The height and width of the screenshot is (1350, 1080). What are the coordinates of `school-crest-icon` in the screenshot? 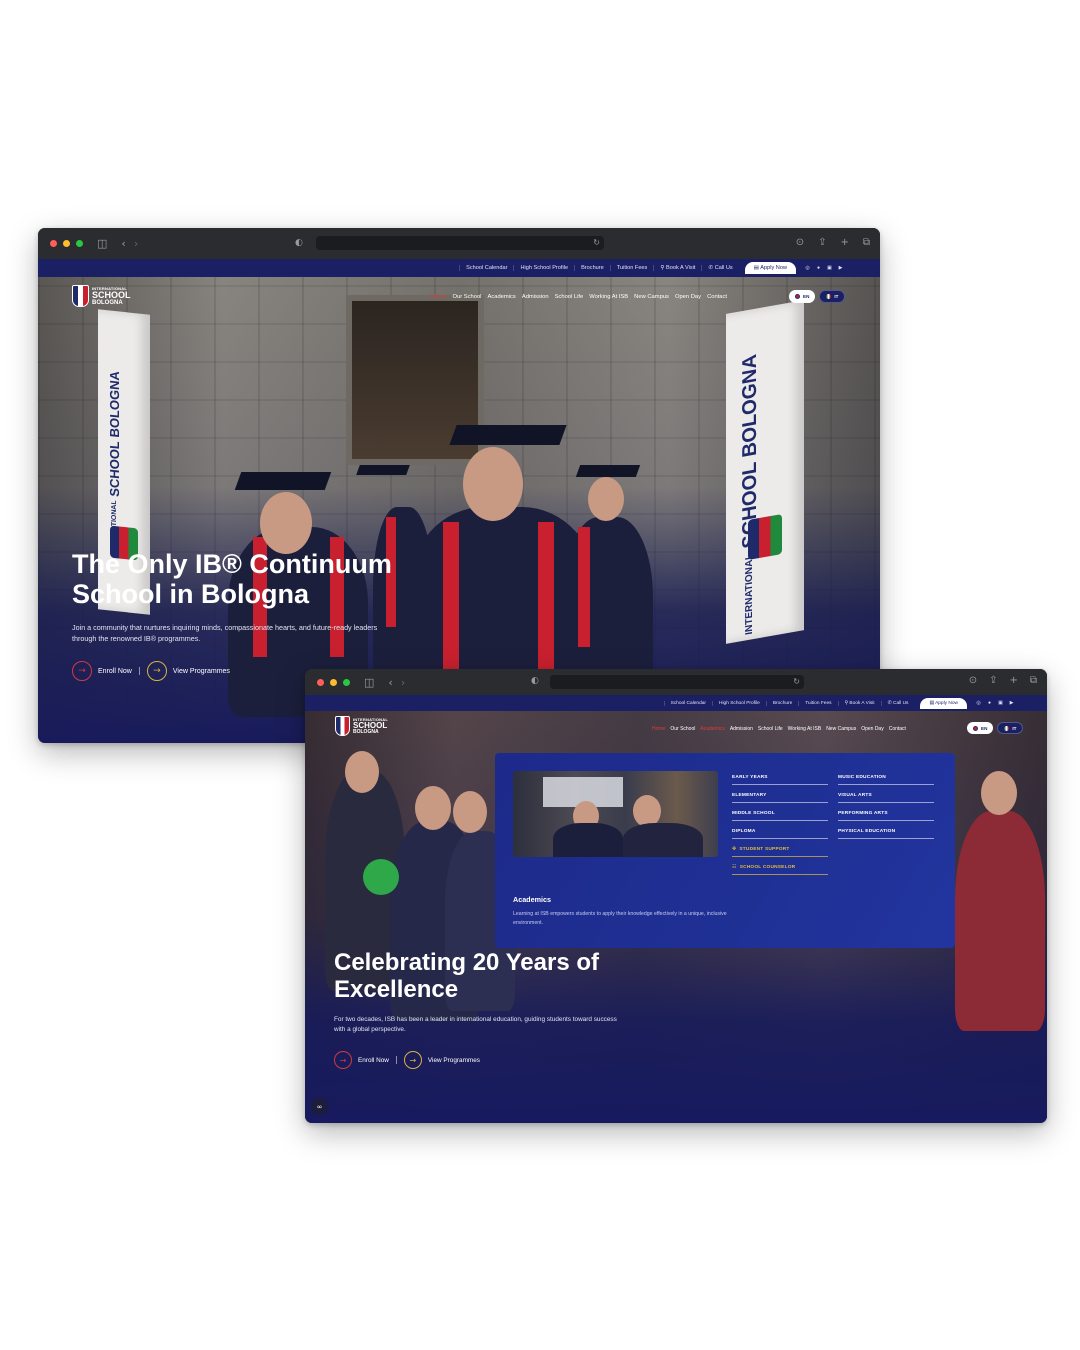 It's located at (80, 296).